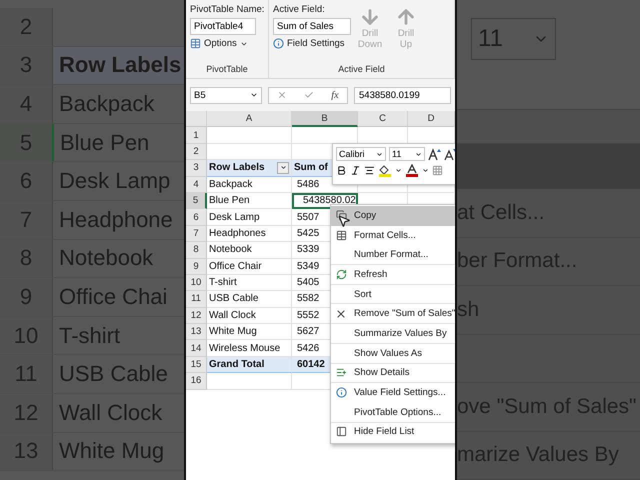 The width and height of the screenshot is (640, 480). Describe the element at coordinates (196, 365) in the screenshot. I see `row-header: 15` at that location.